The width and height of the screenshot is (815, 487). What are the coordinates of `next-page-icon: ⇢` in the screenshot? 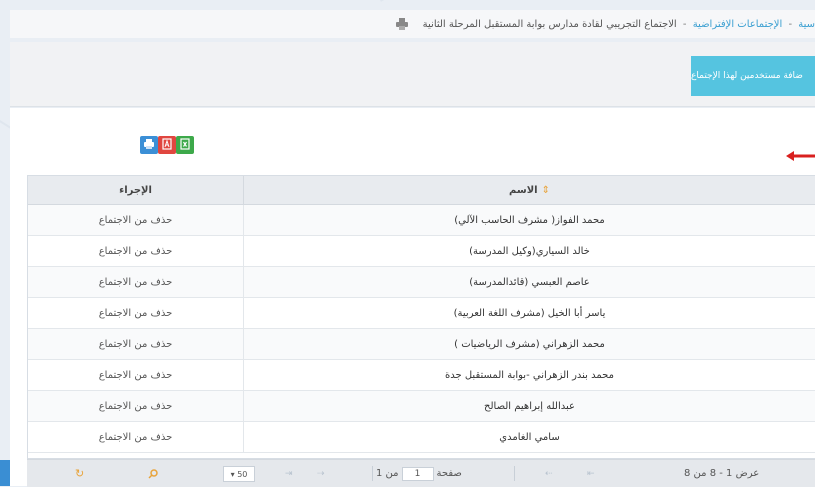 It's located at (321, 473).